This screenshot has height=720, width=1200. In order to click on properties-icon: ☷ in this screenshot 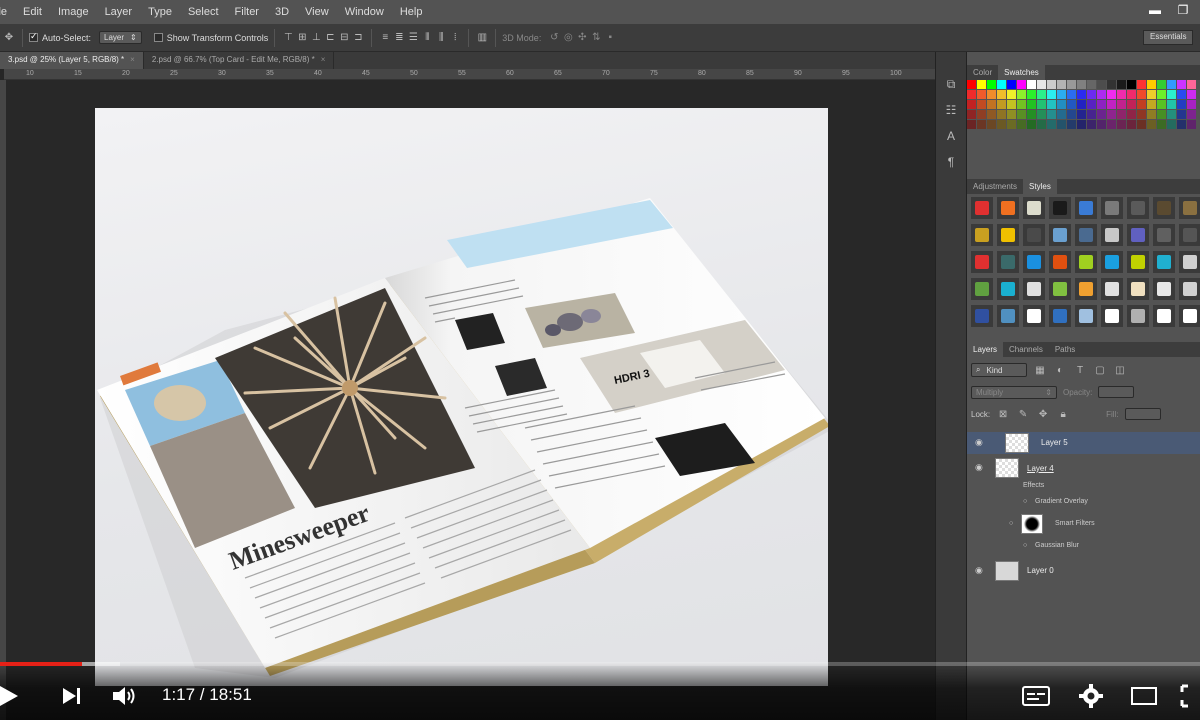, I will do `click(951, 110)`.